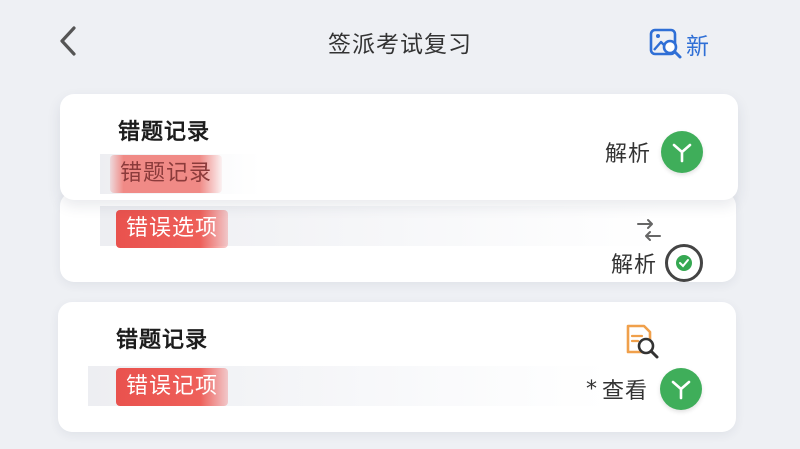 This screenshot has width=800, height=449. What do you see at coordinates (172, 387) in the screenshot?
I see `wrong-record-tag: 错误记项` at bounding box center [172, 387].